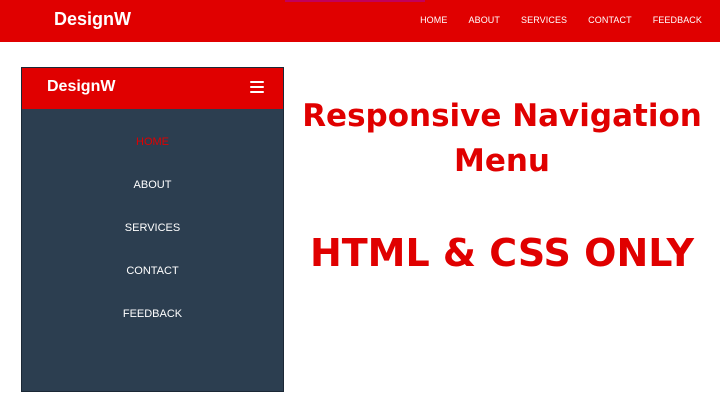 The image size is (720, 404). Describe the element at coordinates (501, 161) in the screenshot. I see `headline-line-2: Menu` at that location.